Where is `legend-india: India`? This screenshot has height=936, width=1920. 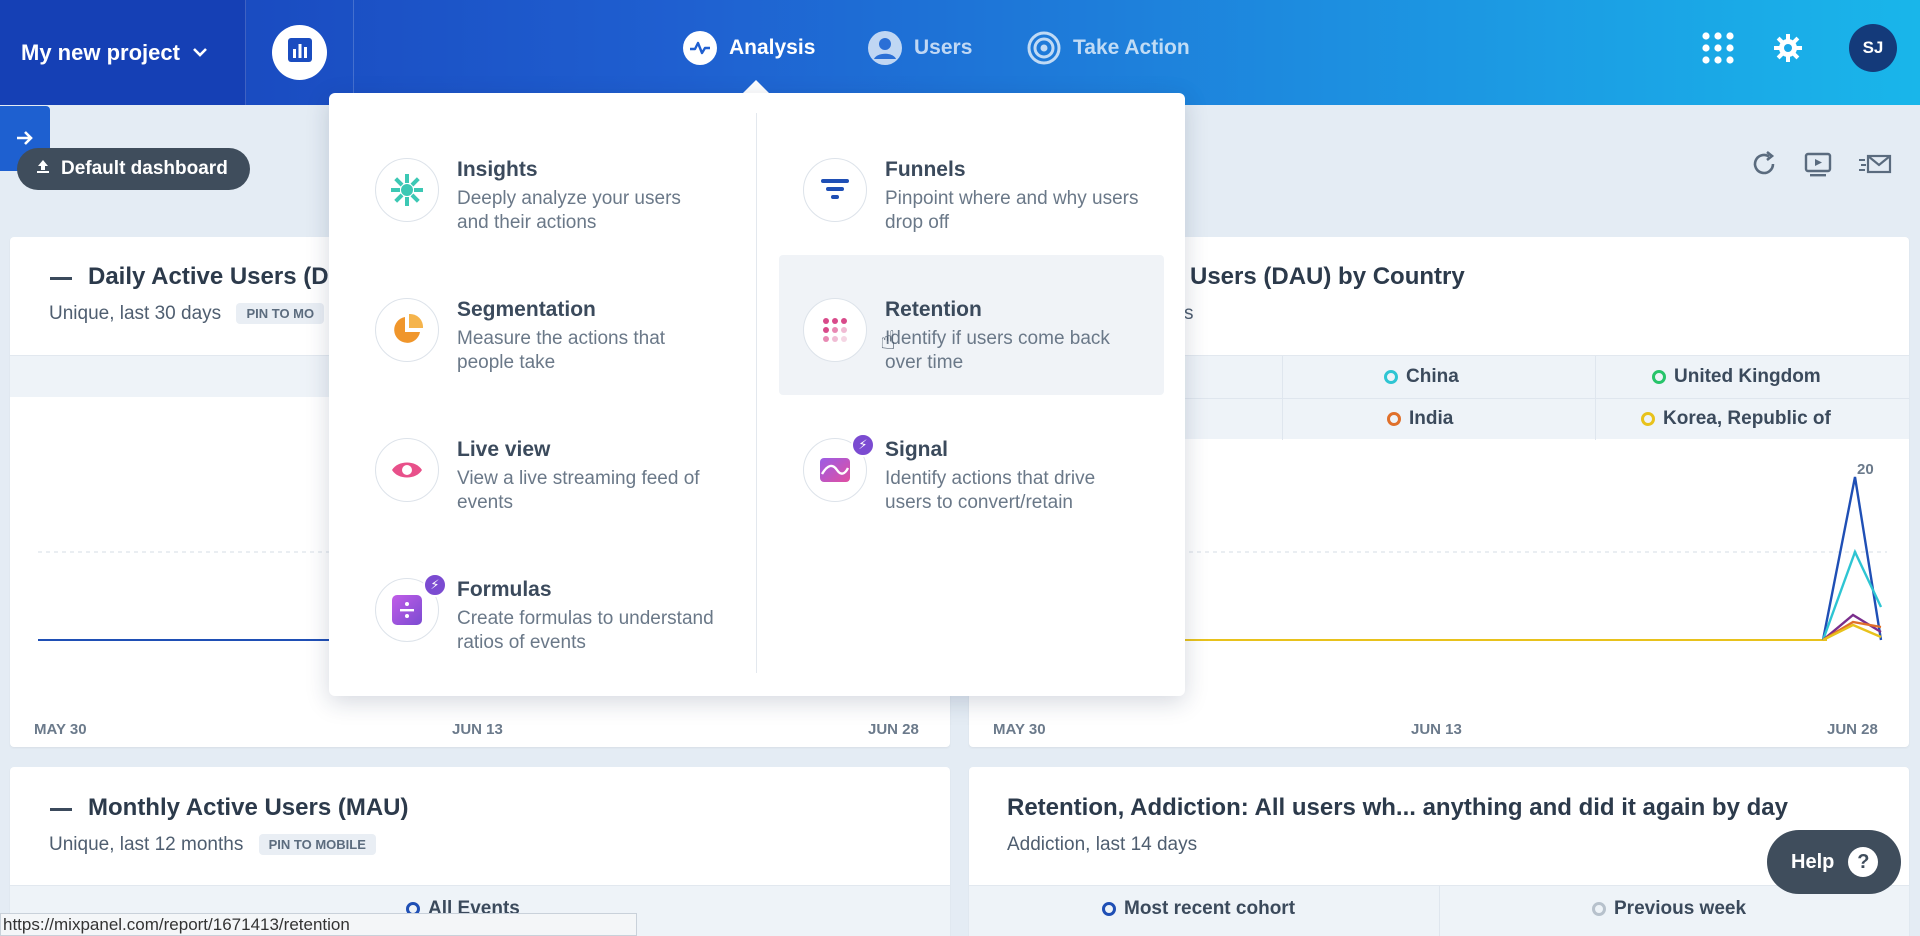 legend-india: India is located at coordinates (1420, 419).